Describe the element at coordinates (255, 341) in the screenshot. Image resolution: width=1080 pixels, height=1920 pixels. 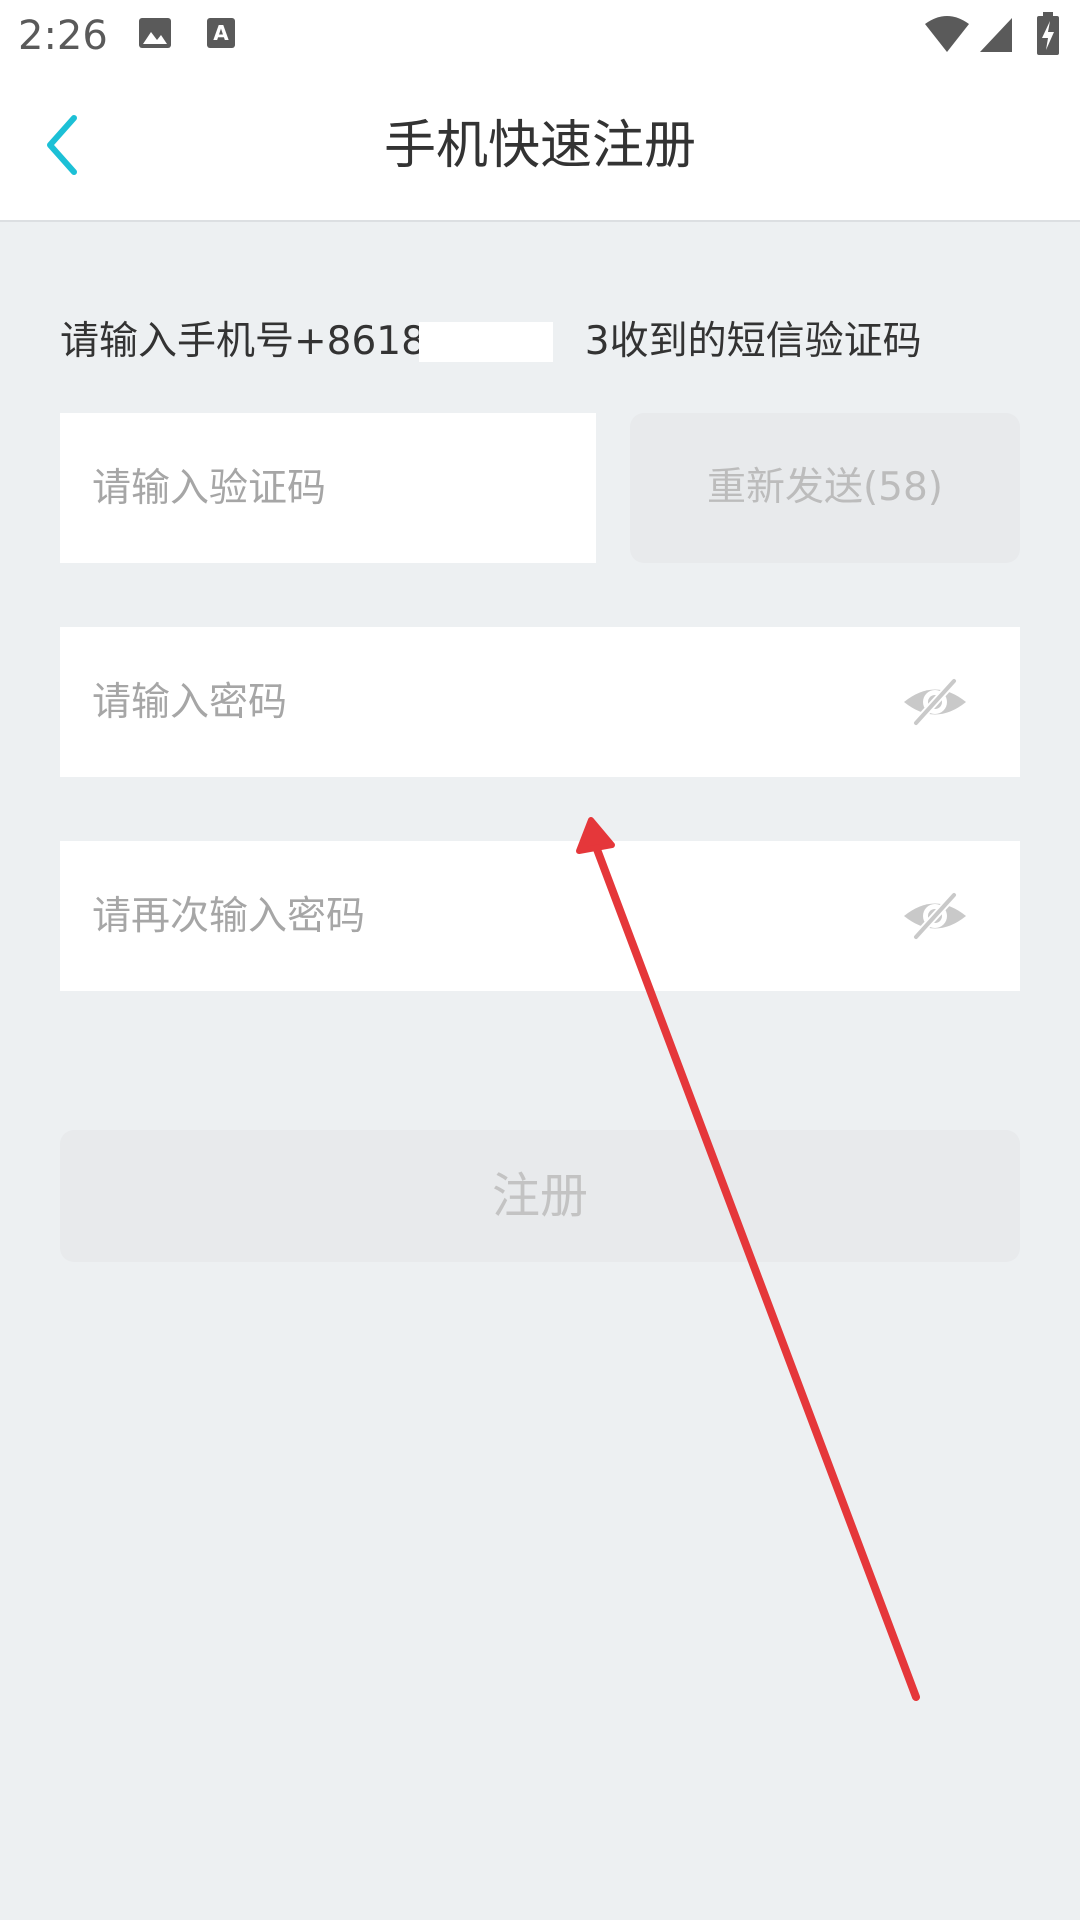
I see `sms-hint-prefix: 请输入手机号+86185` at that location.